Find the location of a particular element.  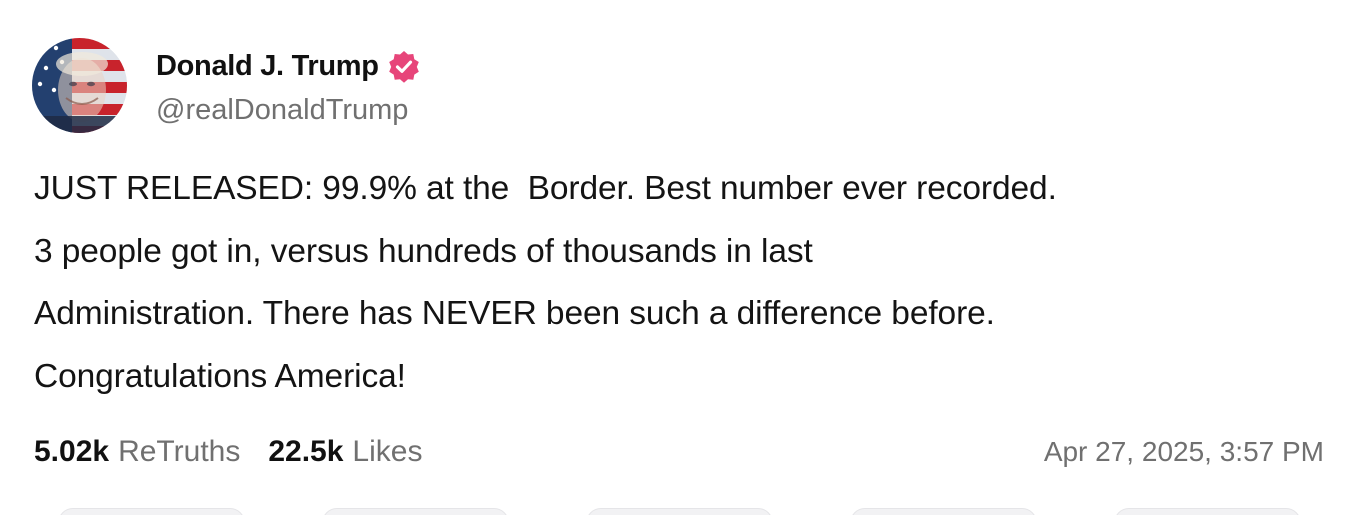

retruths-stat: 5.02k ReTruths is located at coordinates (137, 452).